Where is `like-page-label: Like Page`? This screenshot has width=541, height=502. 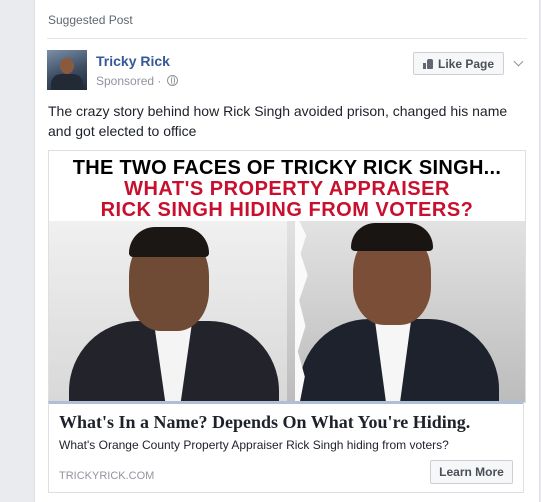 like-page-label: Like Page is located at coordinates (466, 63).